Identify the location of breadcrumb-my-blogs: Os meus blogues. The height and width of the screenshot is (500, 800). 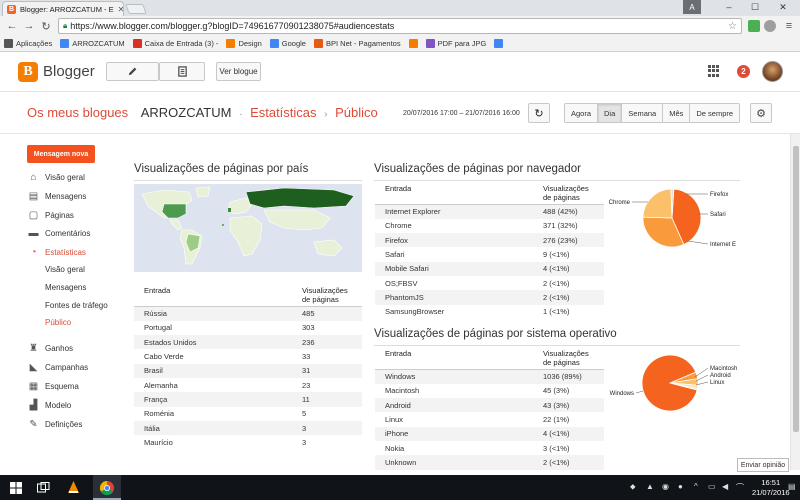
(77, 112).